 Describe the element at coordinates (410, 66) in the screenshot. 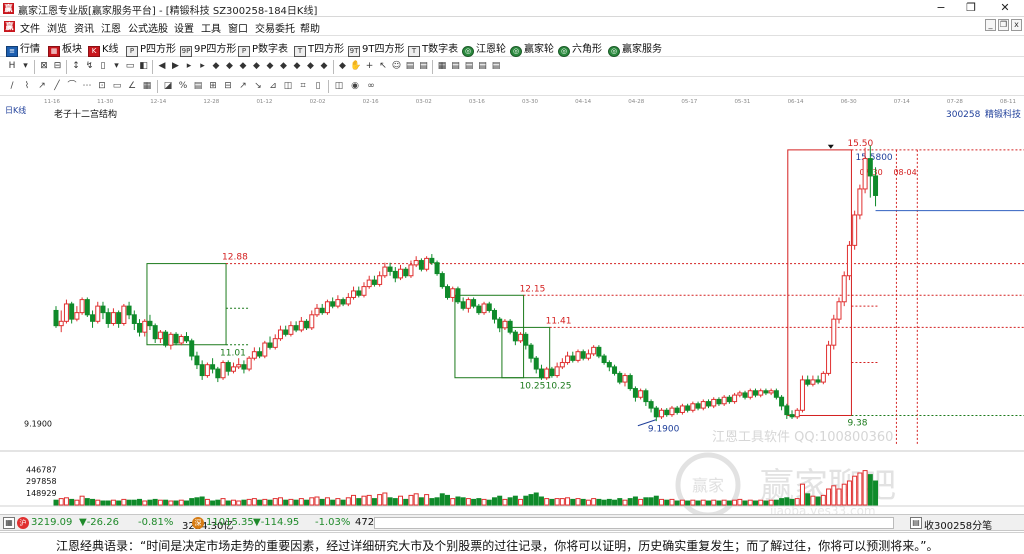

I see `drawing-tool-28: ▤` at that location.